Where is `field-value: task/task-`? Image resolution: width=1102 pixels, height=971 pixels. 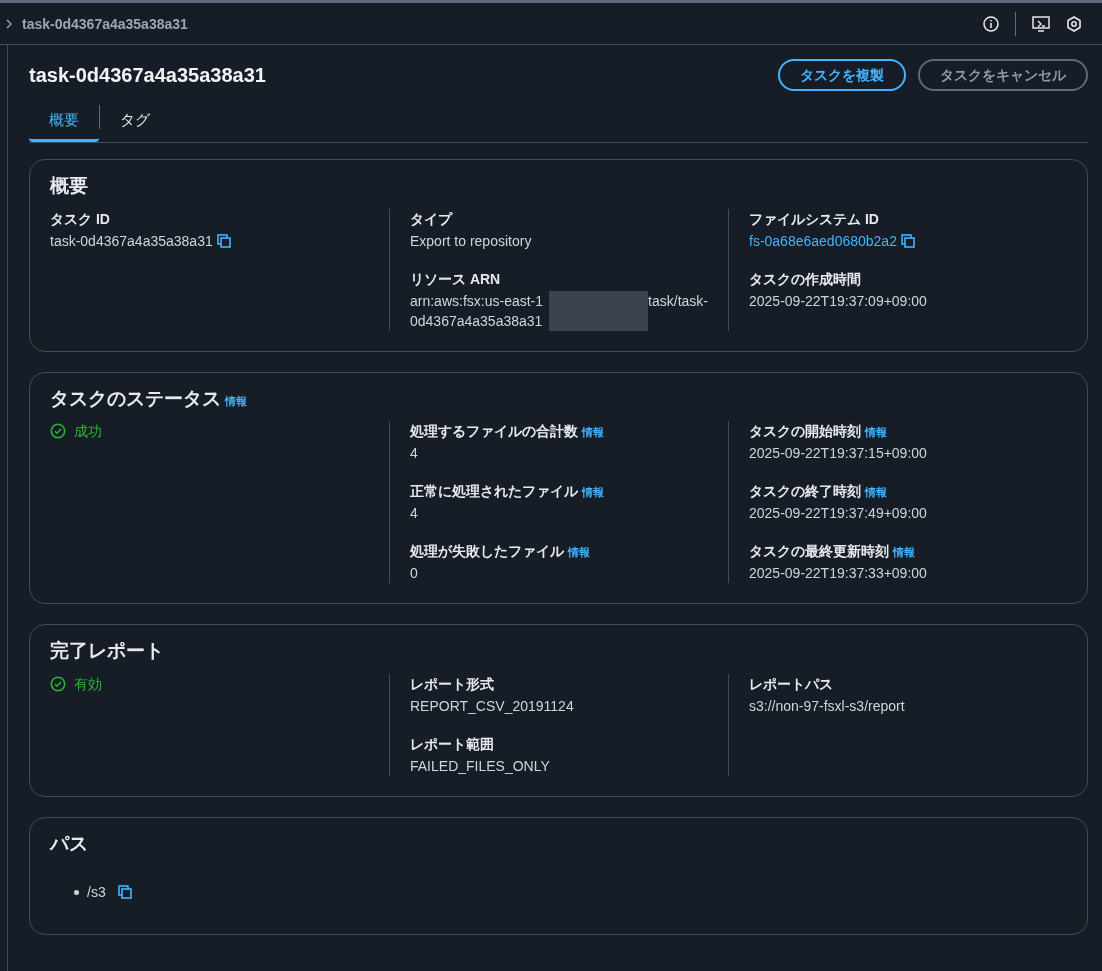 field-value: task/task- is located at coordinates (678, 301).